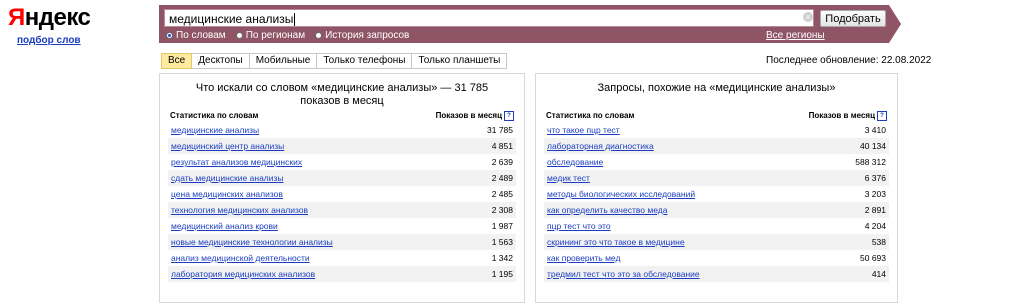 The image size is (1024, 303). What do you see at coordinates (502, 194) in the screenshot?
I see `impressions-count: 2 485` at bounding box center [502, 194].